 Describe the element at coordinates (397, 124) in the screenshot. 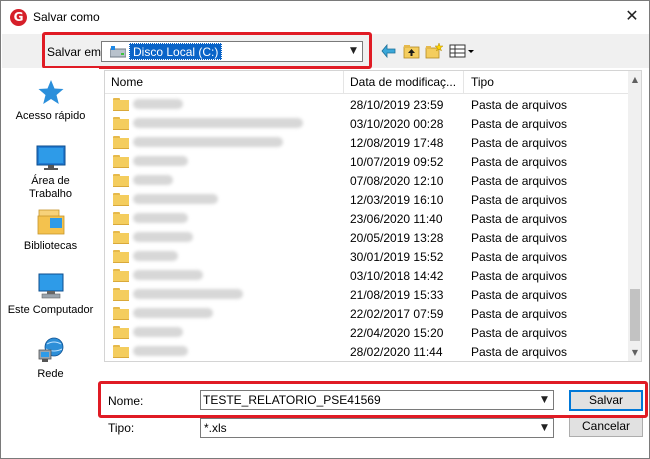

I see `file-date: 03/10/2020 00:28` at that location.